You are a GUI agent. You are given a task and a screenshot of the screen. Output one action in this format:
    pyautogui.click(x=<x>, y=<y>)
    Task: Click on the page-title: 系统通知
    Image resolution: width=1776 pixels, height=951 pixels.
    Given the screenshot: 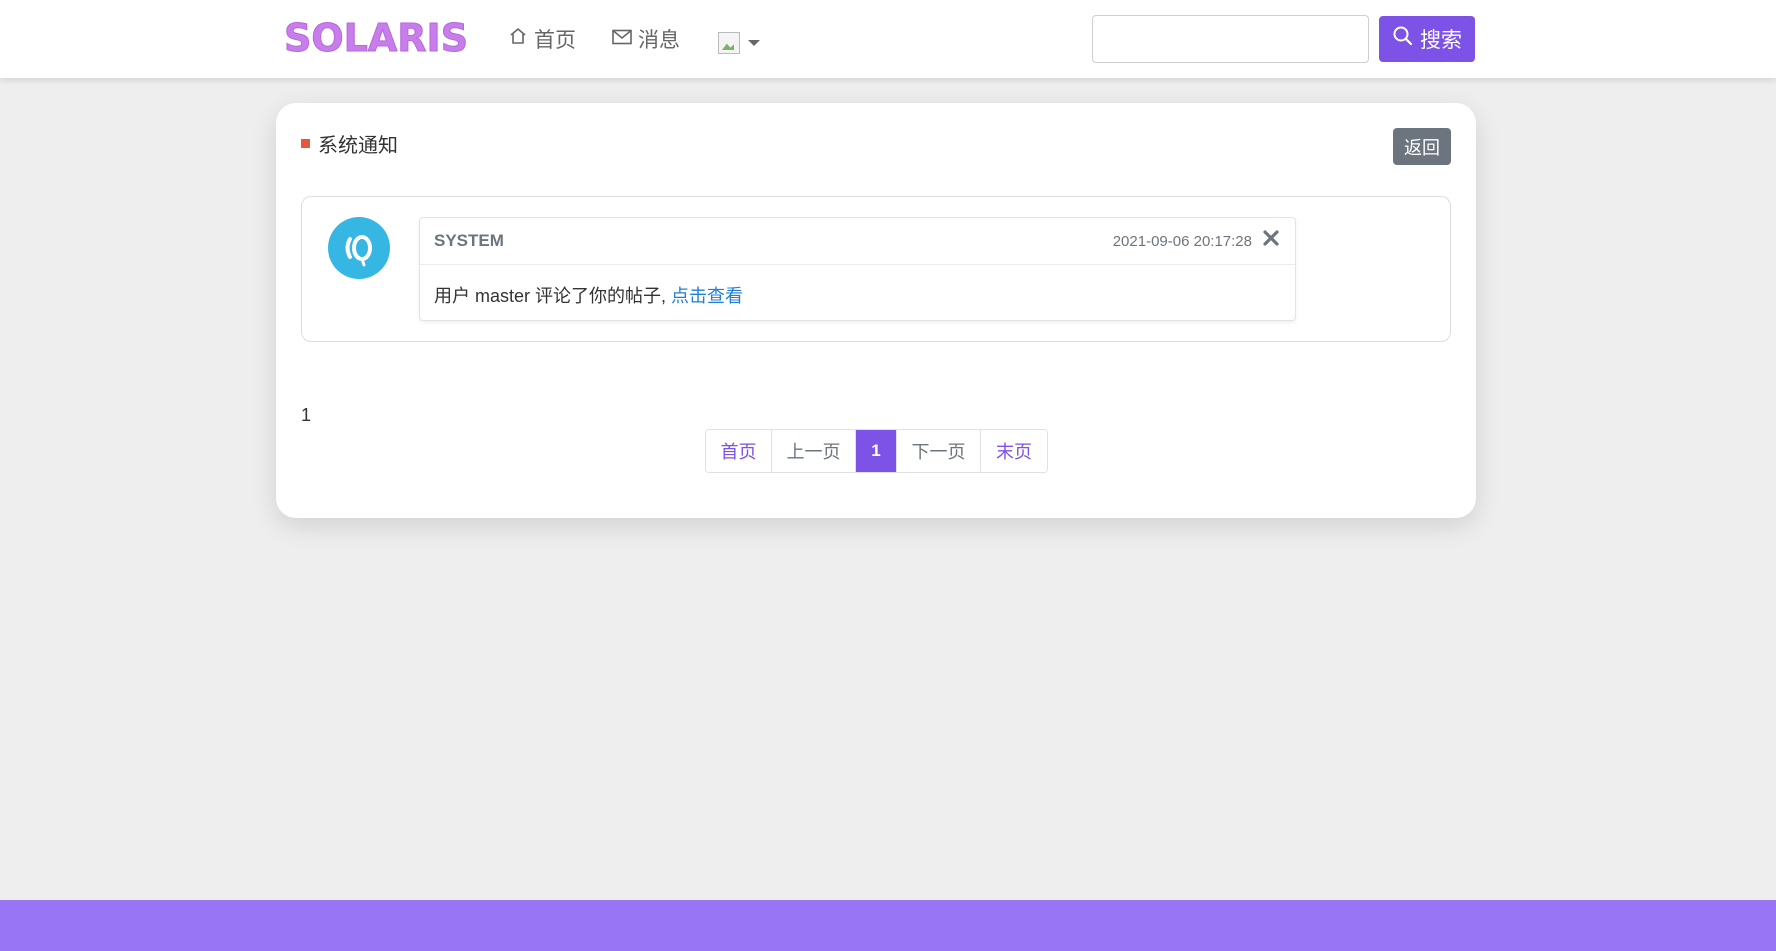 What is the action you would take?
    pyautogui.click(x=349, y=143)
    